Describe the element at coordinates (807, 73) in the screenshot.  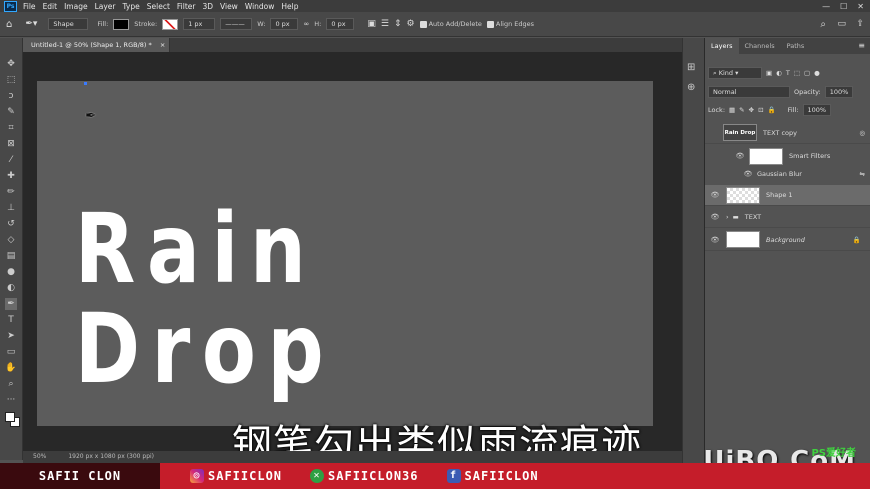
I see `smart-object-filter-icon: ▢` at that location.